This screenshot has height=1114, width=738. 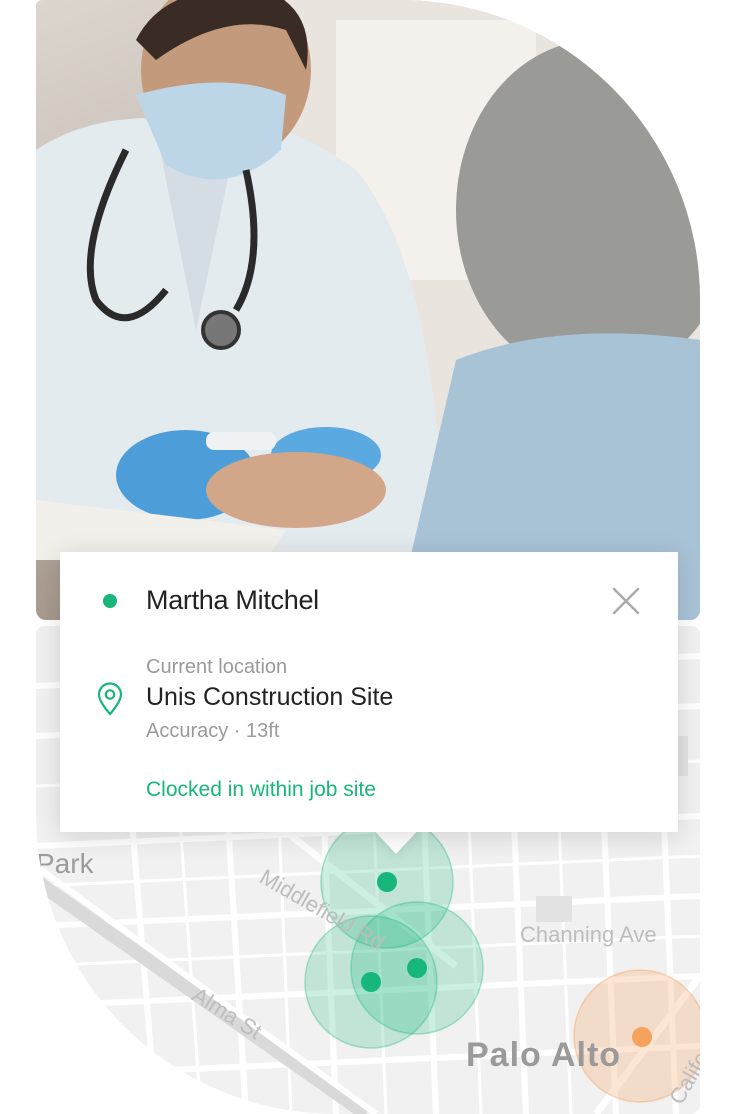 What do you see at coordinates (110, 699) in the screenshot?
I see `map-pin-icon` at bounding box center [110, 699].